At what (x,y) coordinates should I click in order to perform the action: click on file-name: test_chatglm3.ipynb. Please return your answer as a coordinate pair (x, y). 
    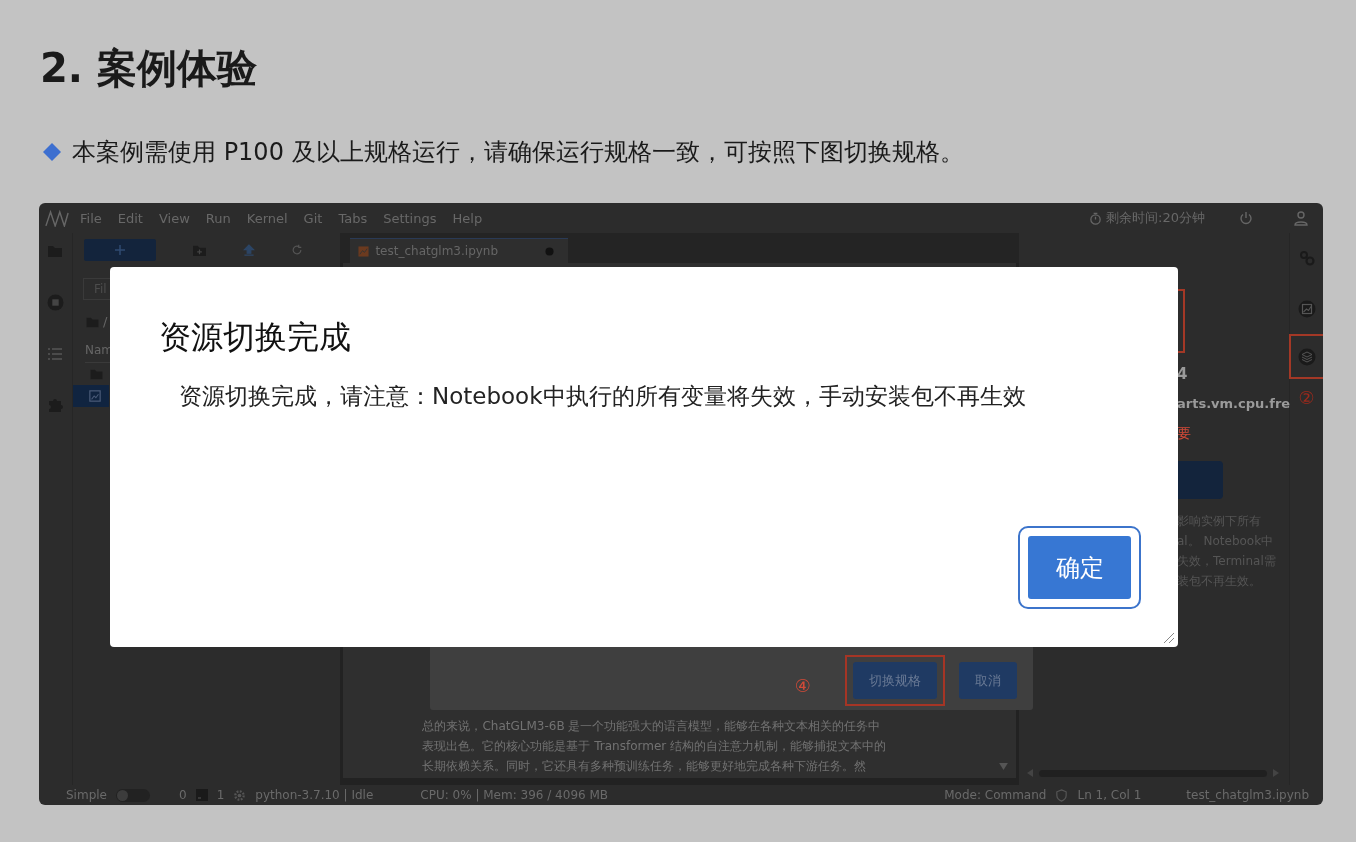
    Looking at the image, I should click on (1247, 795).